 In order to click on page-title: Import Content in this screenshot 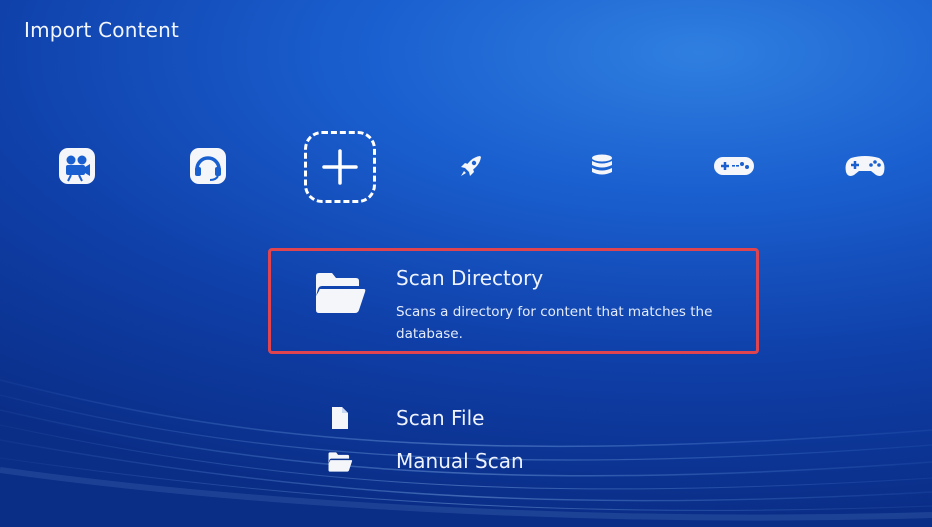, I will do `click(102, 30)`.